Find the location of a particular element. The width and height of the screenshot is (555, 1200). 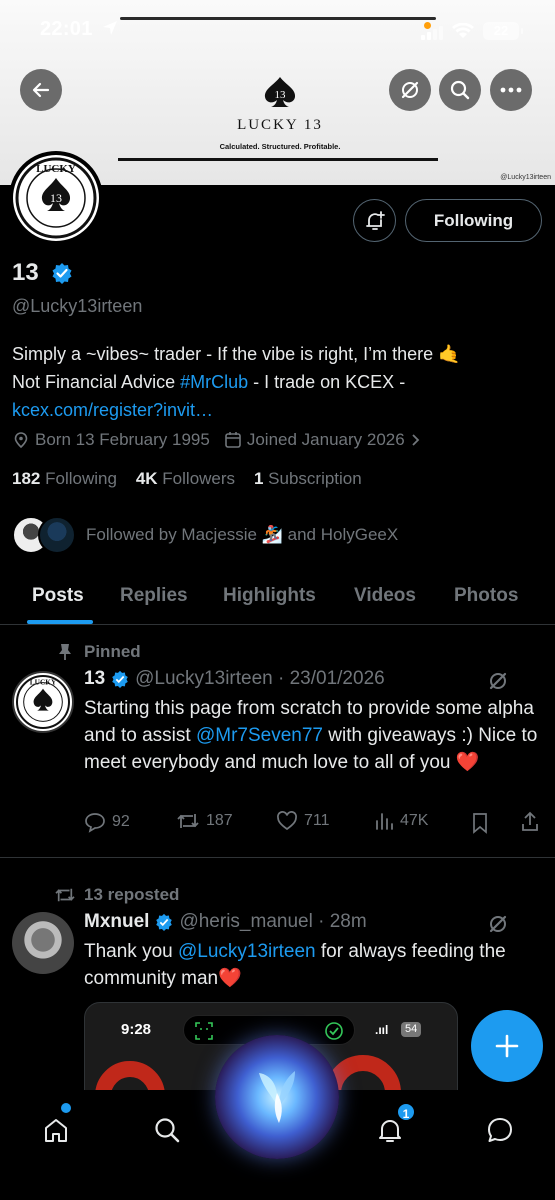

back-arrow-icon is located at coordinates (41, 90).